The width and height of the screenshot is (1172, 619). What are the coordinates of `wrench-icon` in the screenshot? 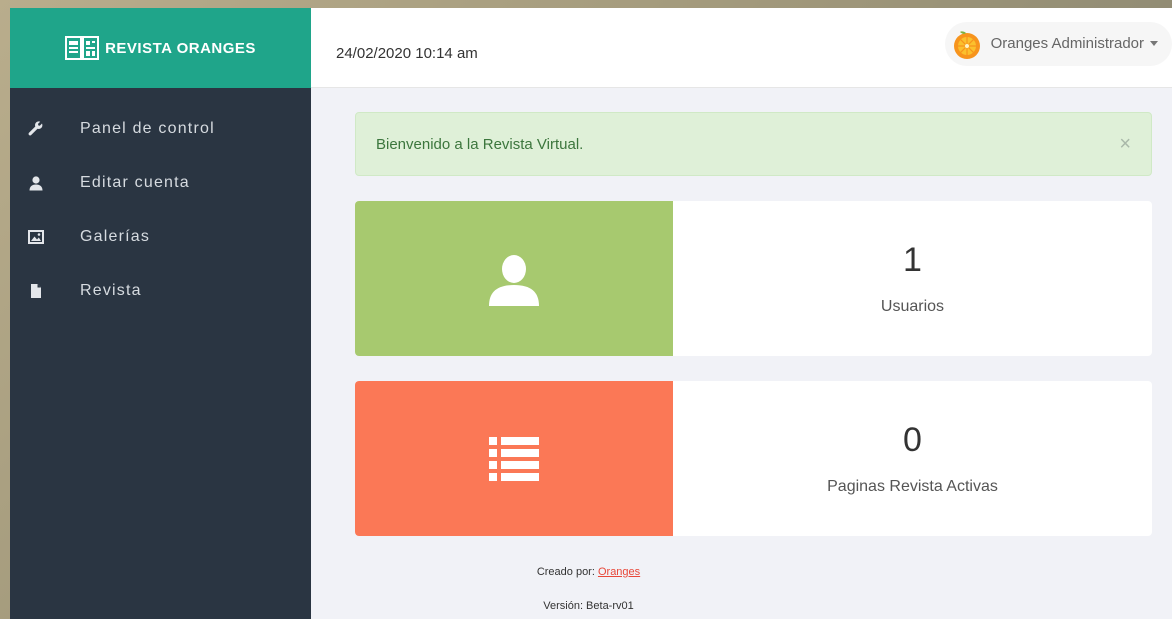 It's located at (36, 129).